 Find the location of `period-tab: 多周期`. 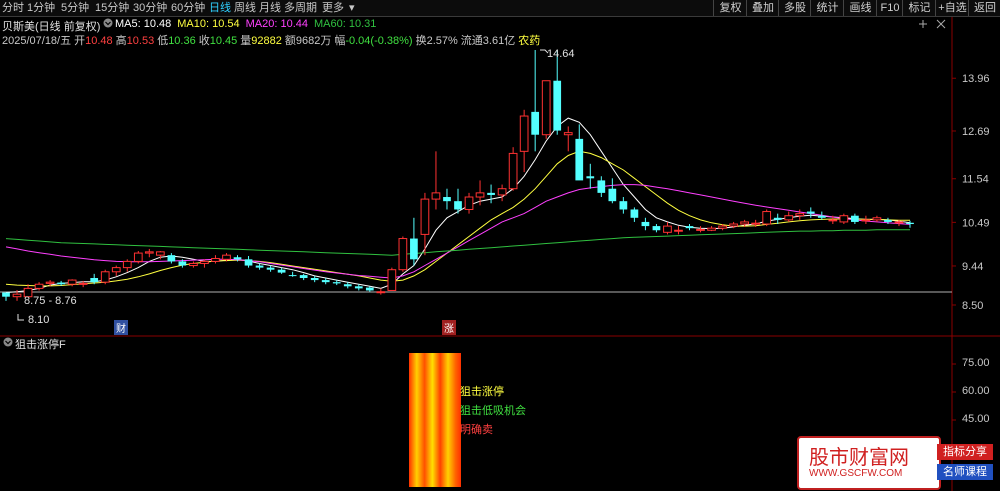

period-tab: 多周期 is located at coordinates (300, 8).